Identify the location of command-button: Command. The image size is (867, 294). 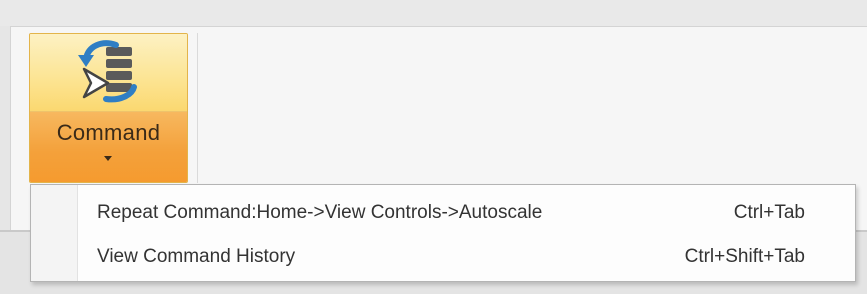
(108, 108).